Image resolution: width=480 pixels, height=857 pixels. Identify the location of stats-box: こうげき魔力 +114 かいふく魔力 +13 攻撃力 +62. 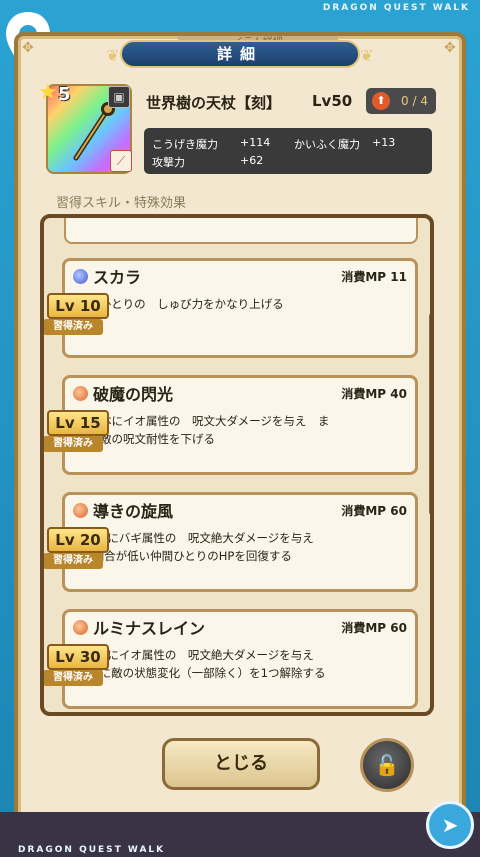
(288, 151).